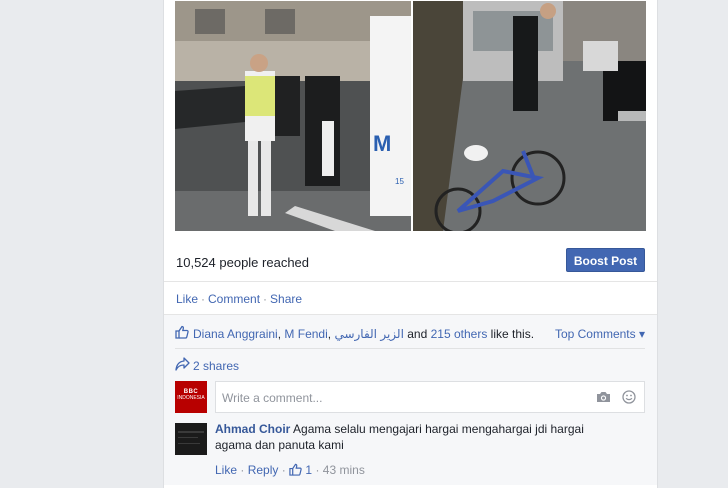 The width and height of the screenshot is (728, 488). What do you see at coordinates (600, 334) in the screenshot?
I see `top-comments-dropdown: Top Comments ▾` at bounding box center [600, 334].